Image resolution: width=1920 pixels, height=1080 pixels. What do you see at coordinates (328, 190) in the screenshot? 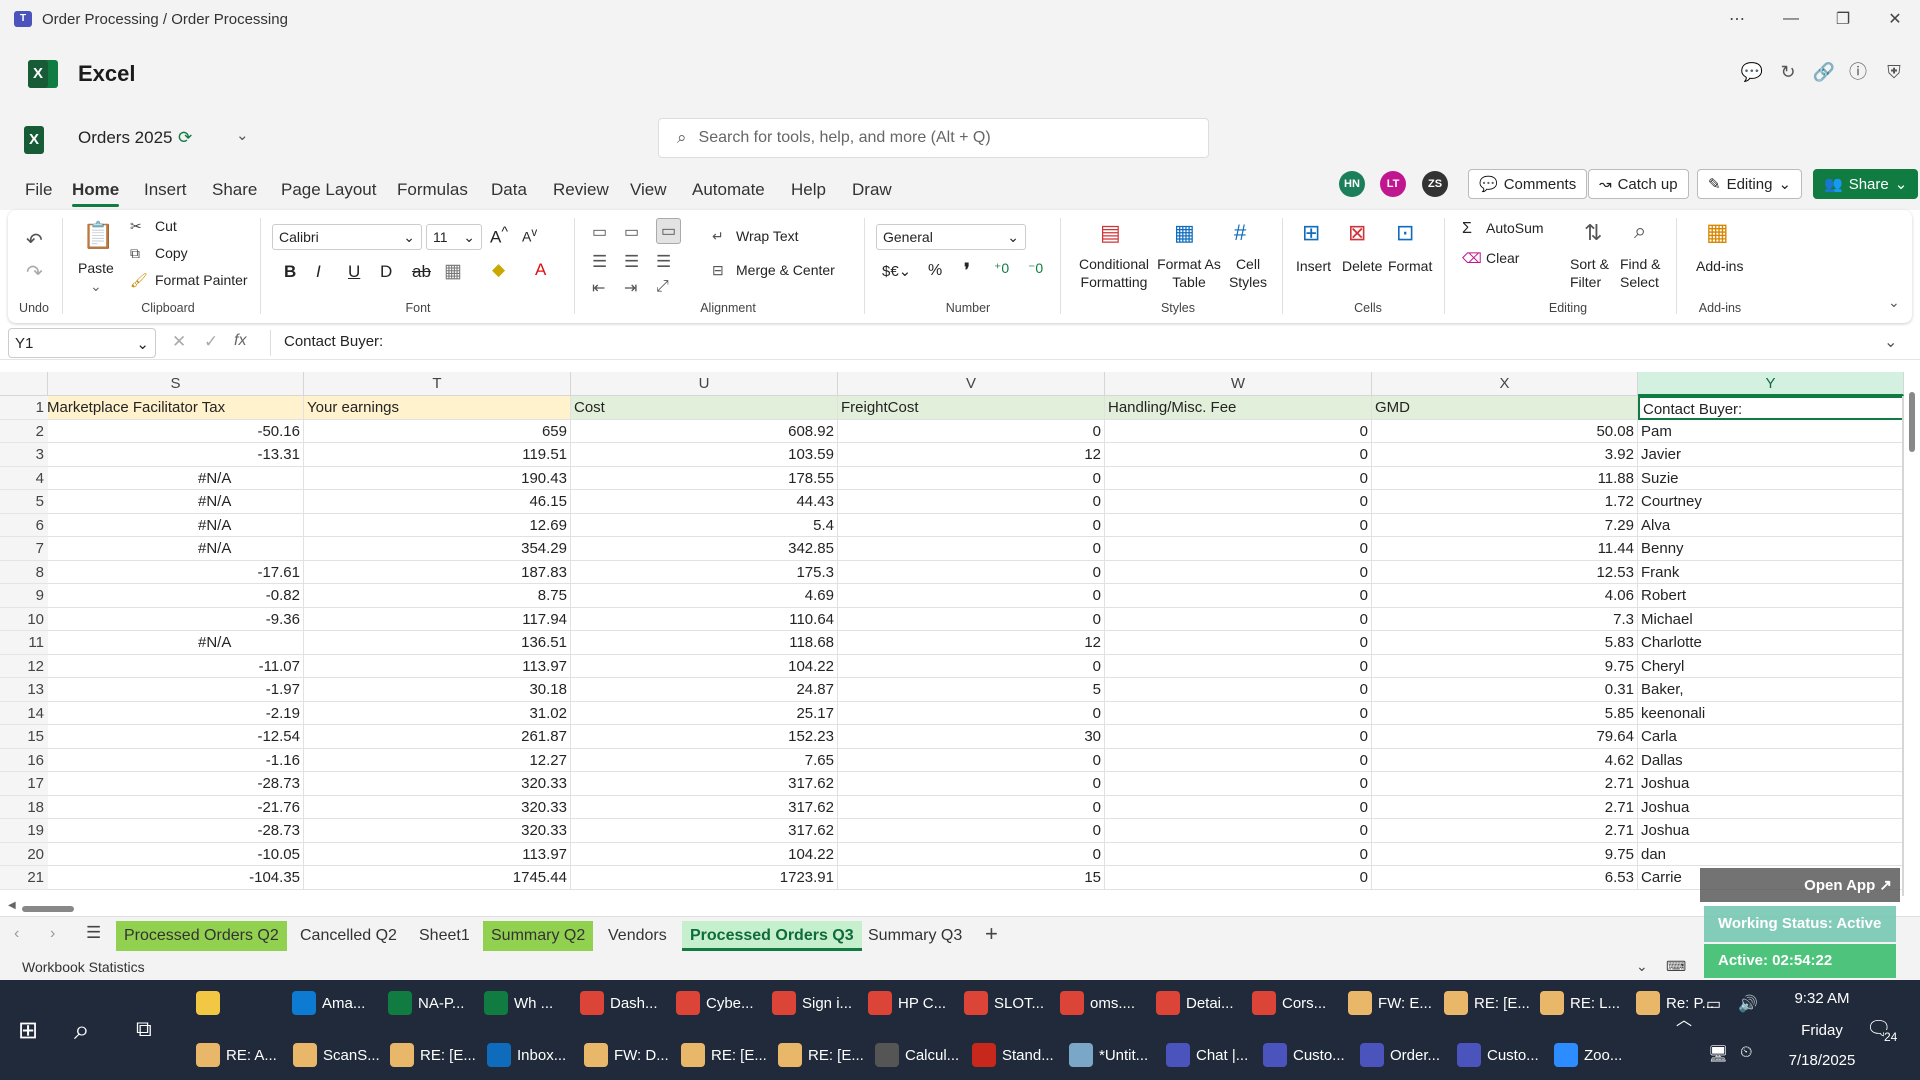
I see `tab-page-layout: Page Layout` at bounding box center [328, 190].